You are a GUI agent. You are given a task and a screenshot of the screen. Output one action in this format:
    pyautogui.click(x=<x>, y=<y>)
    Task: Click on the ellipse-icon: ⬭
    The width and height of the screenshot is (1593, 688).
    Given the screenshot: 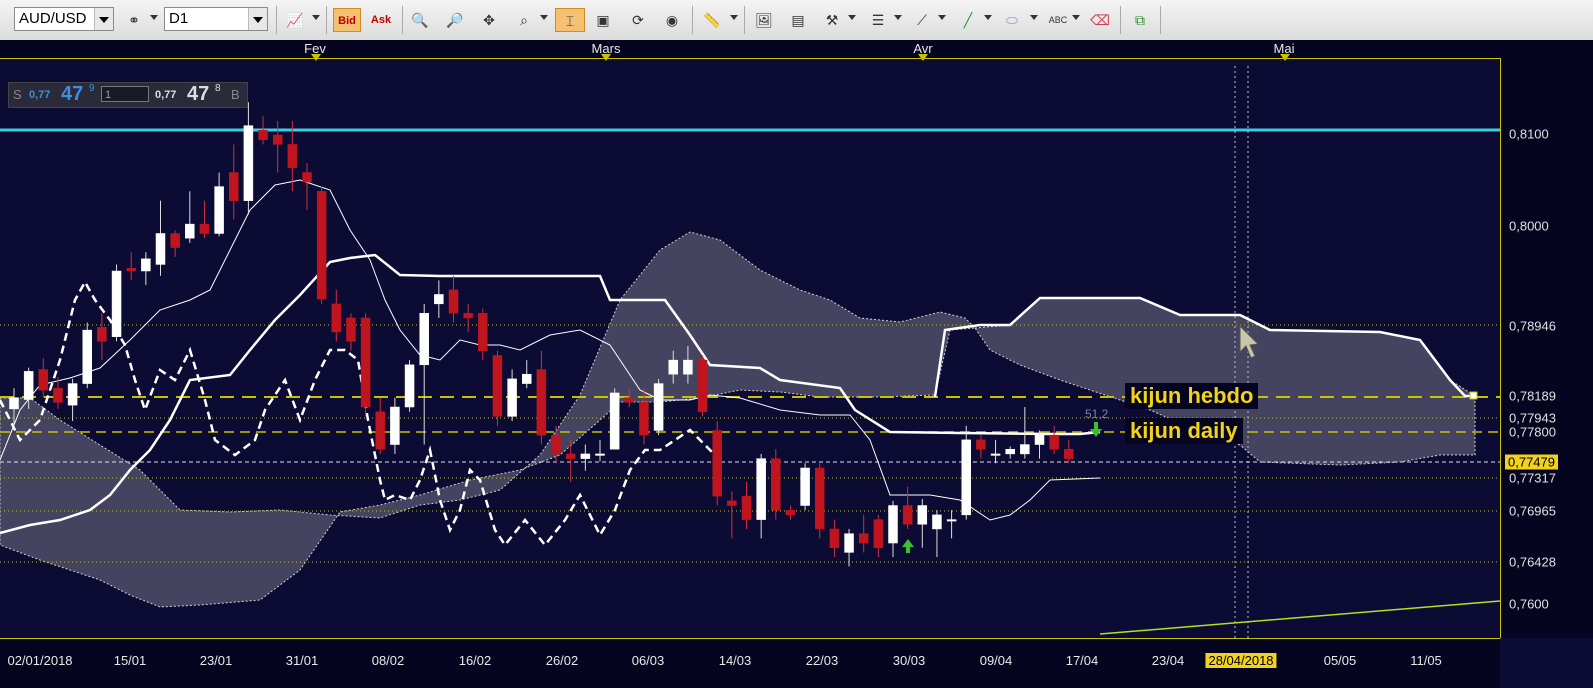 What is the action you would take?
    pyautogui.click(x=1012, y=20)
    